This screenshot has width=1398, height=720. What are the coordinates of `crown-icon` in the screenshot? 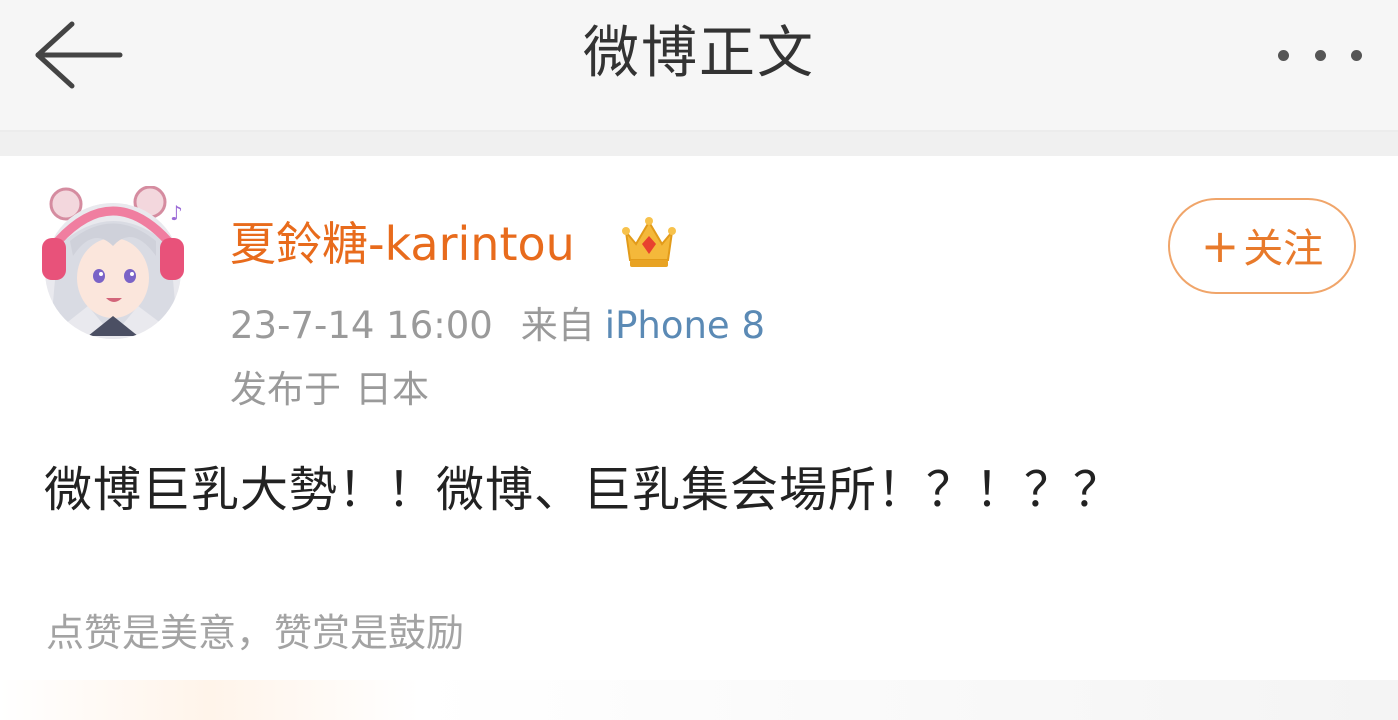 It's located at (649, 242).